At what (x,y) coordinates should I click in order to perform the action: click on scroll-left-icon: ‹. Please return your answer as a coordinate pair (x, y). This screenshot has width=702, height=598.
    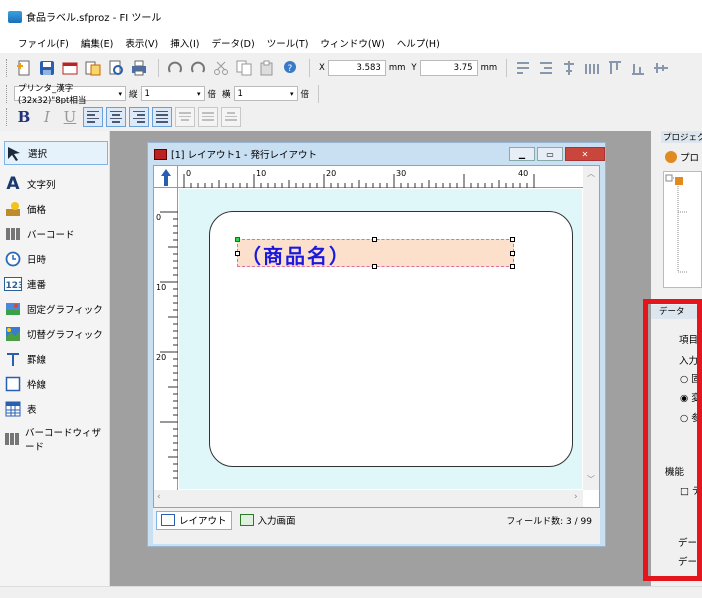
    Looking at the image, I should click on (159, 497).